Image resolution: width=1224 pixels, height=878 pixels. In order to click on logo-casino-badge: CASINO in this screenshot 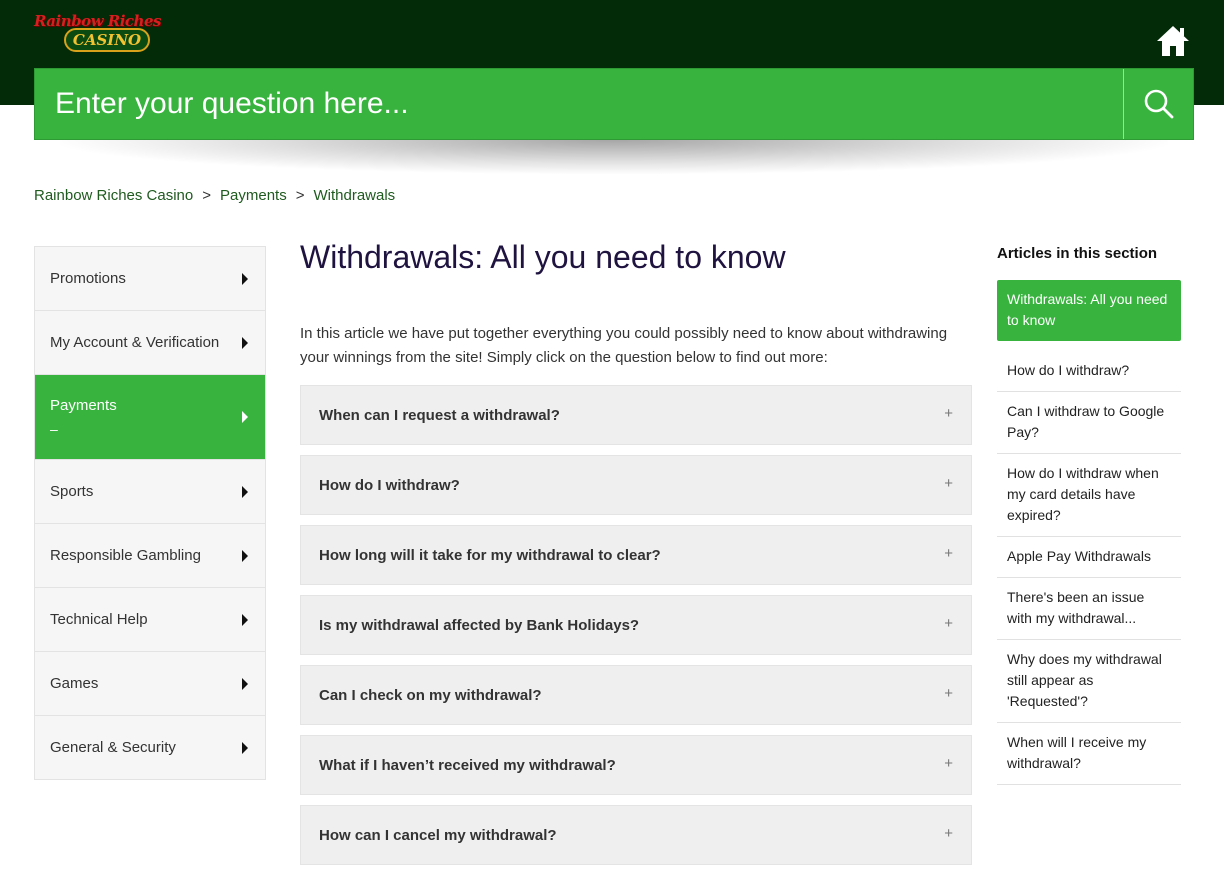, I will do `click(107, 40)`.